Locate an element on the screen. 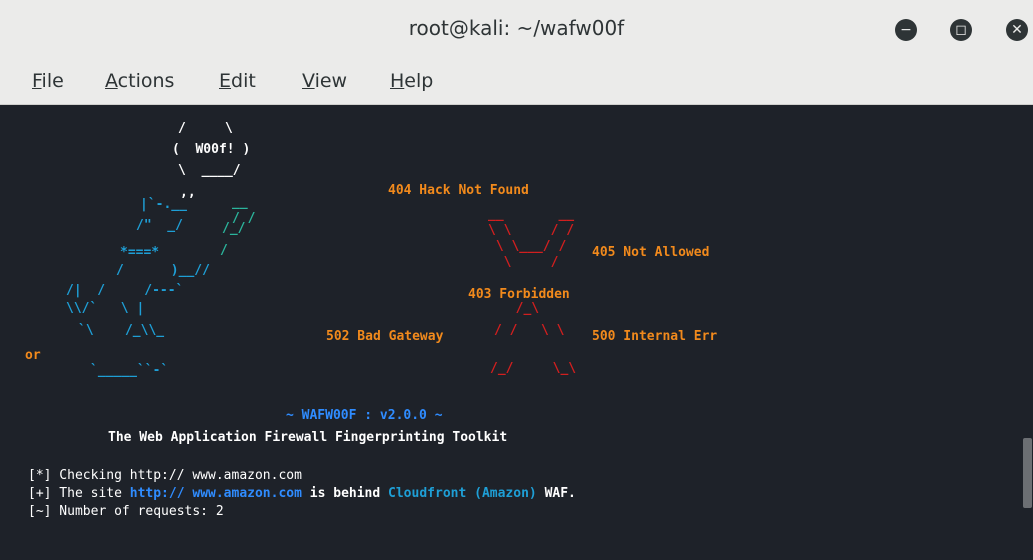 This screenshot has width=1033, height=560. menu-view: View is located at coordinates (324, 81).